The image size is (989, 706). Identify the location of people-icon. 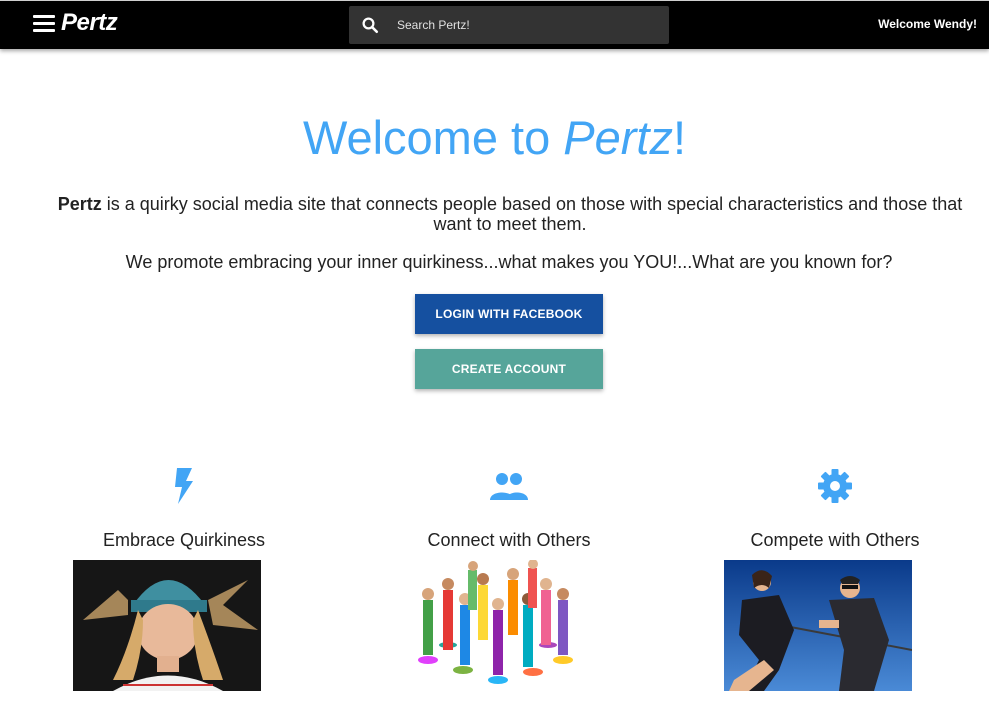
(509, 486).